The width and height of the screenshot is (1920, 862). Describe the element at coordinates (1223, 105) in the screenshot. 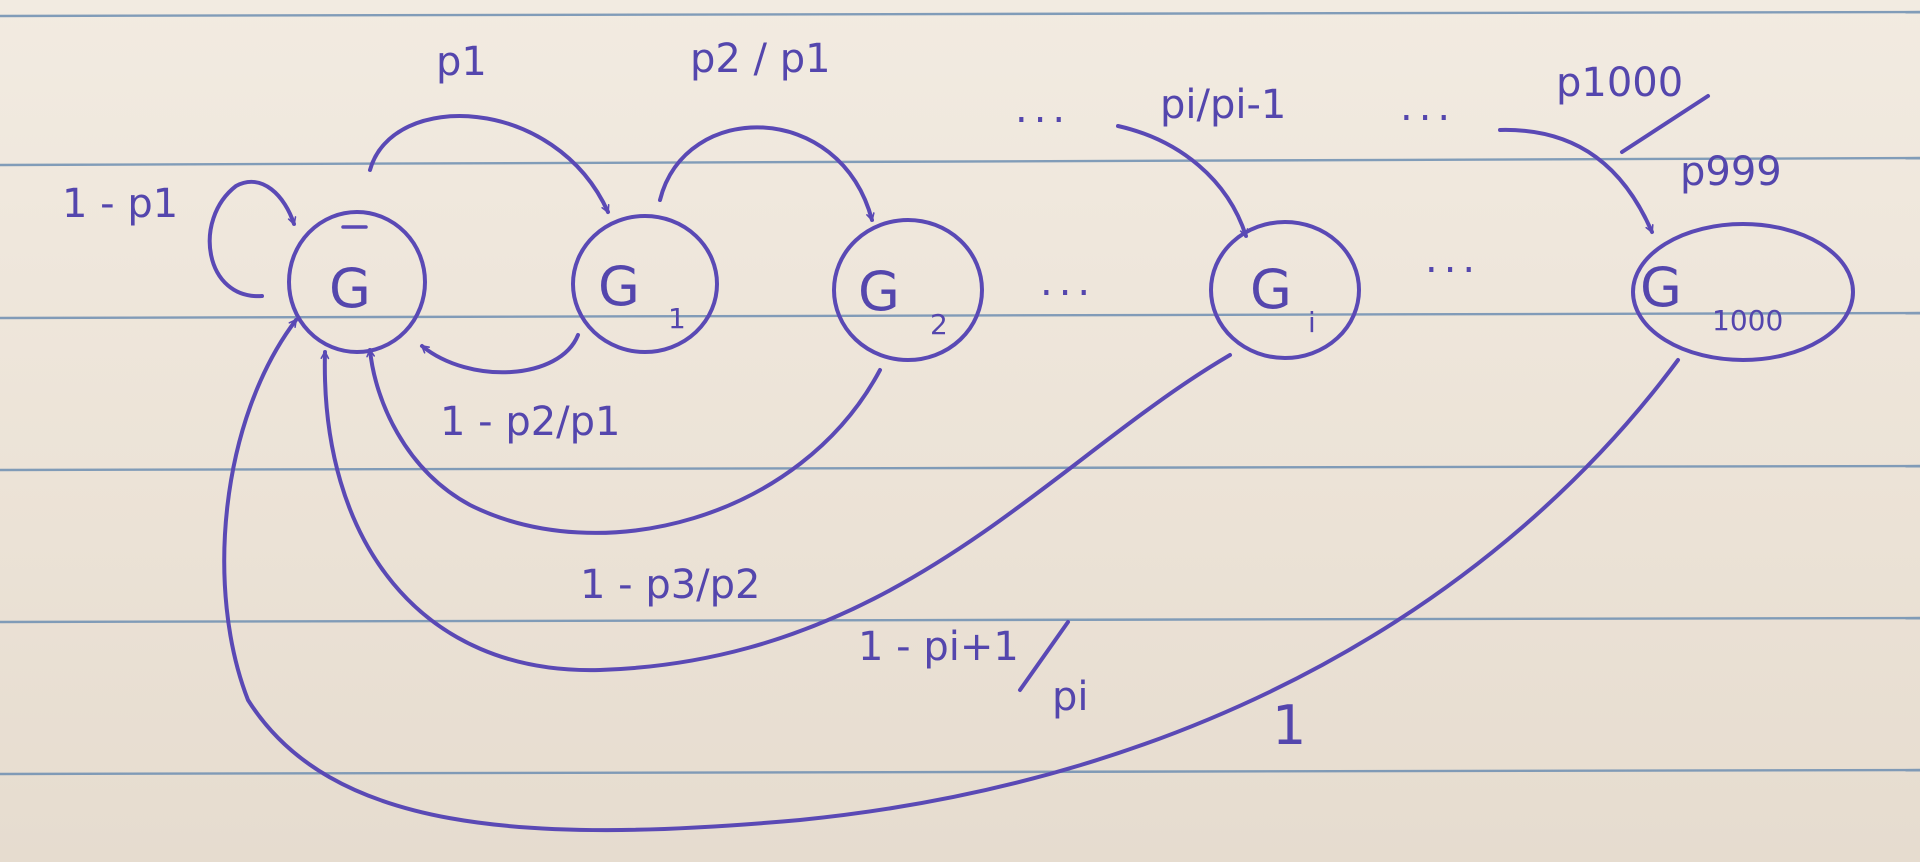

I see `edge-to-gi-label: pi/pi-1` at that location.